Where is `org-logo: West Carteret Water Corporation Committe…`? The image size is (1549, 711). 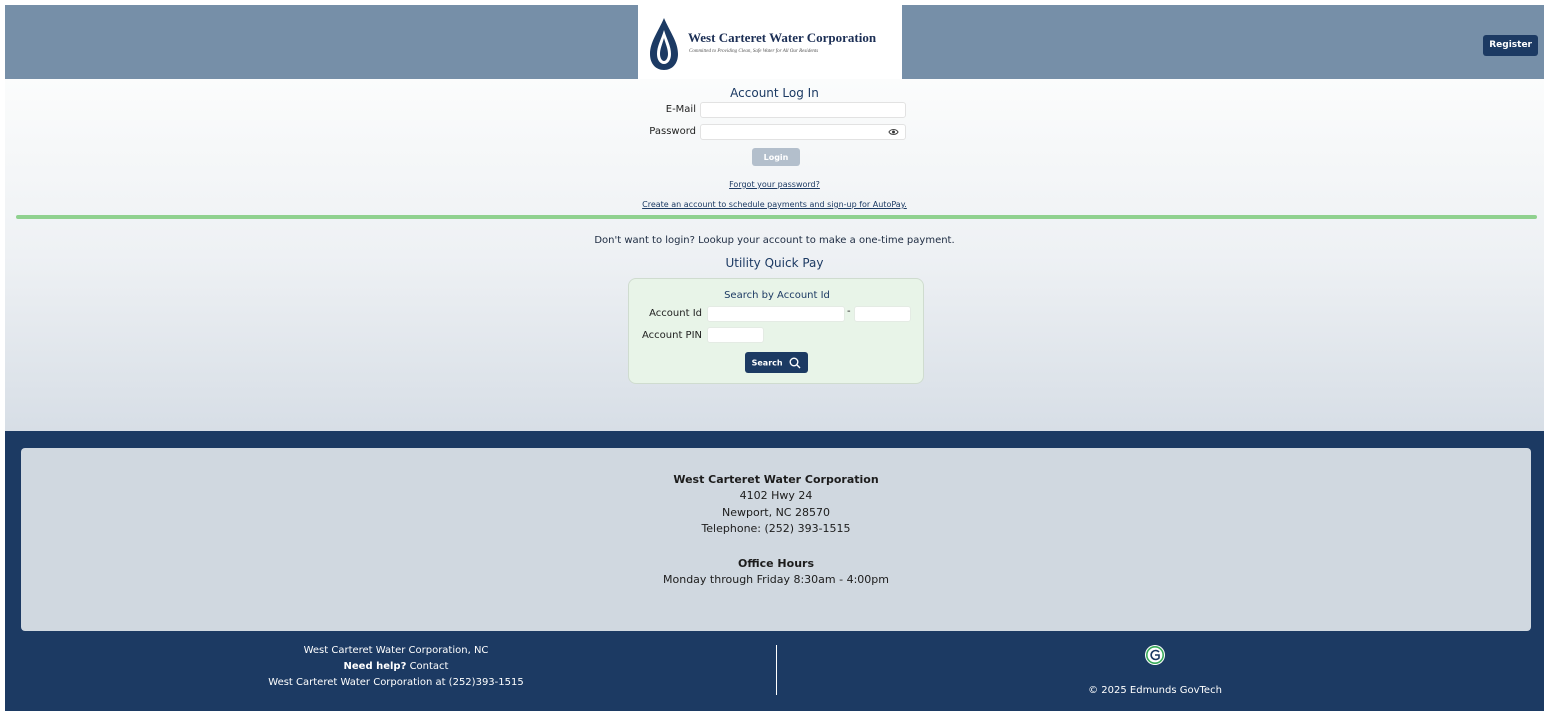 org-logo: West Carteret Water Corporation Committe… is located at coordinates (770, 42).